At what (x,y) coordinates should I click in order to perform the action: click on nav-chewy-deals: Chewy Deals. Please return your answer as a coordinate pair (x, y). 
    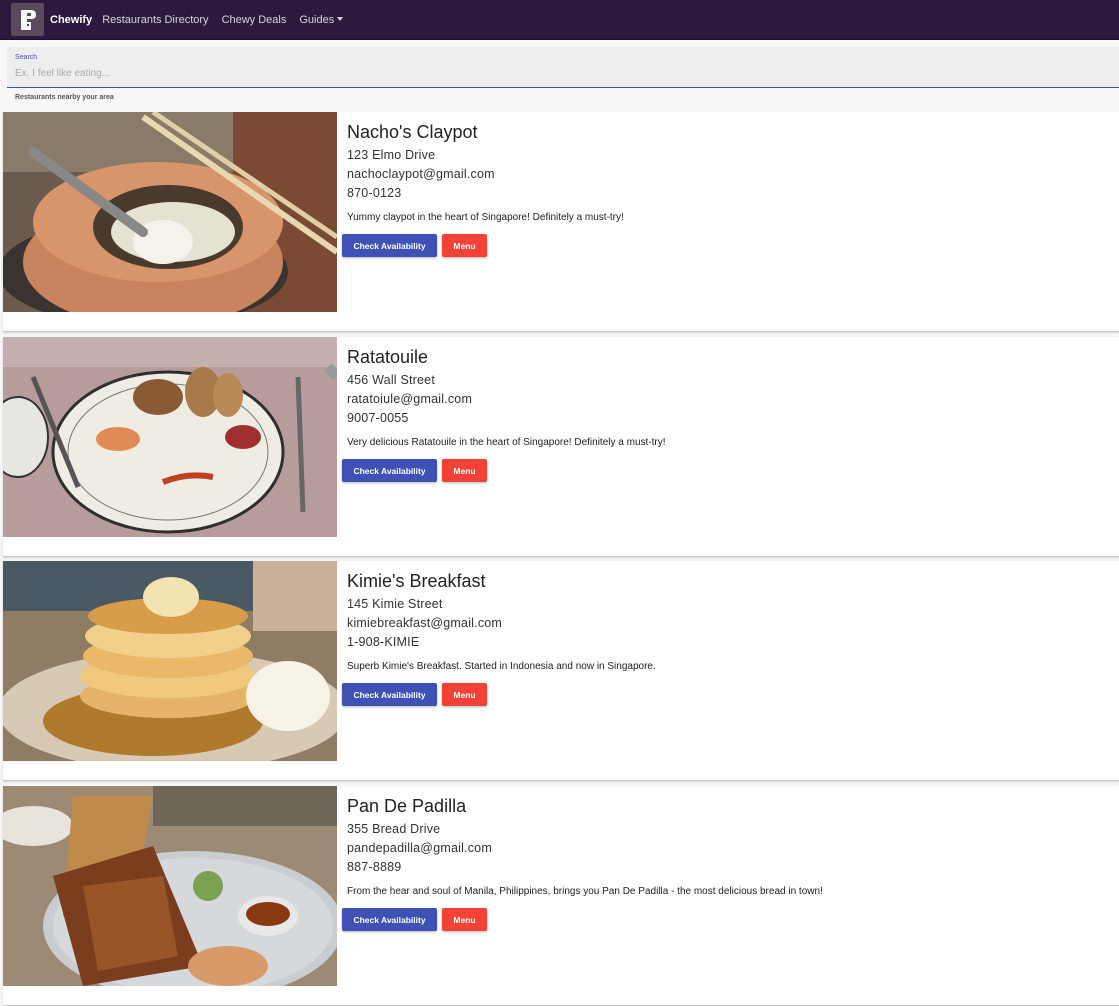
    Looking at the image, I should click on (254, 20).